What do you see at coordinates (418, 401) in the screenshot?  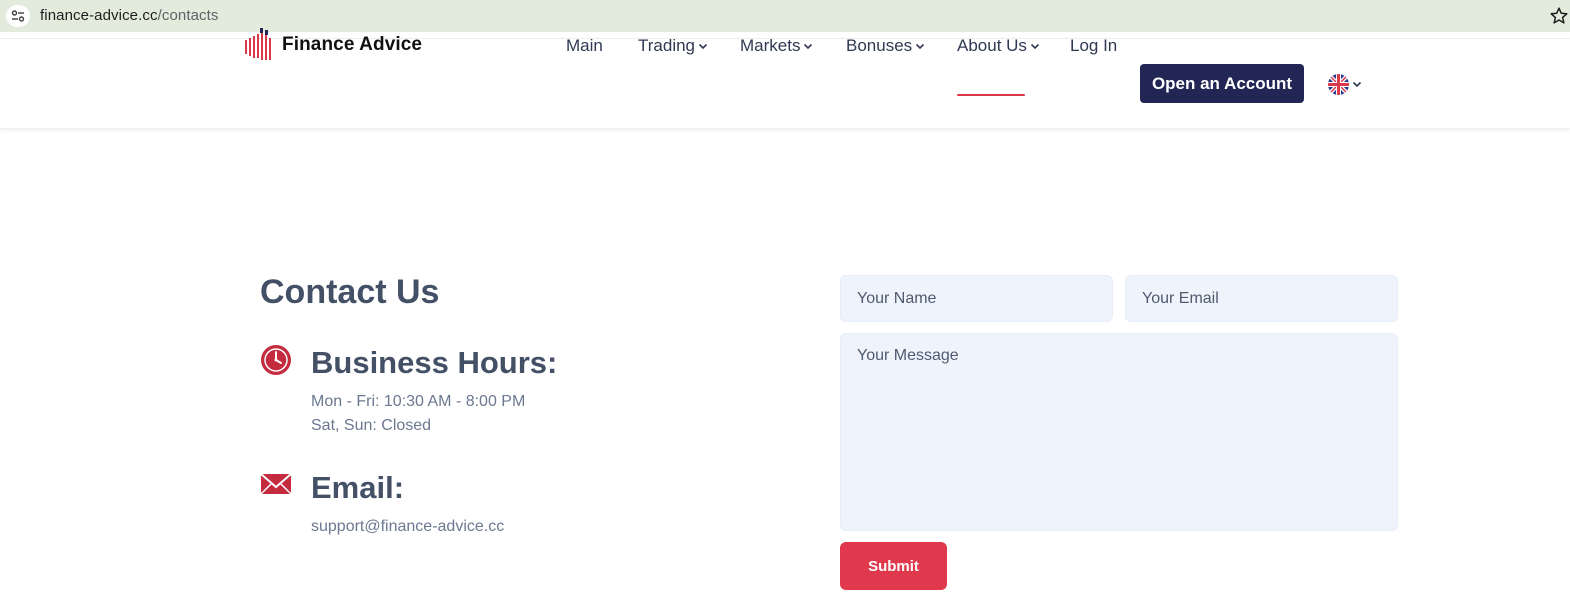 I see `hours-line: Mon - Fri: 10:30 AM - 8:00 PM` at bounding box center [418, 401].